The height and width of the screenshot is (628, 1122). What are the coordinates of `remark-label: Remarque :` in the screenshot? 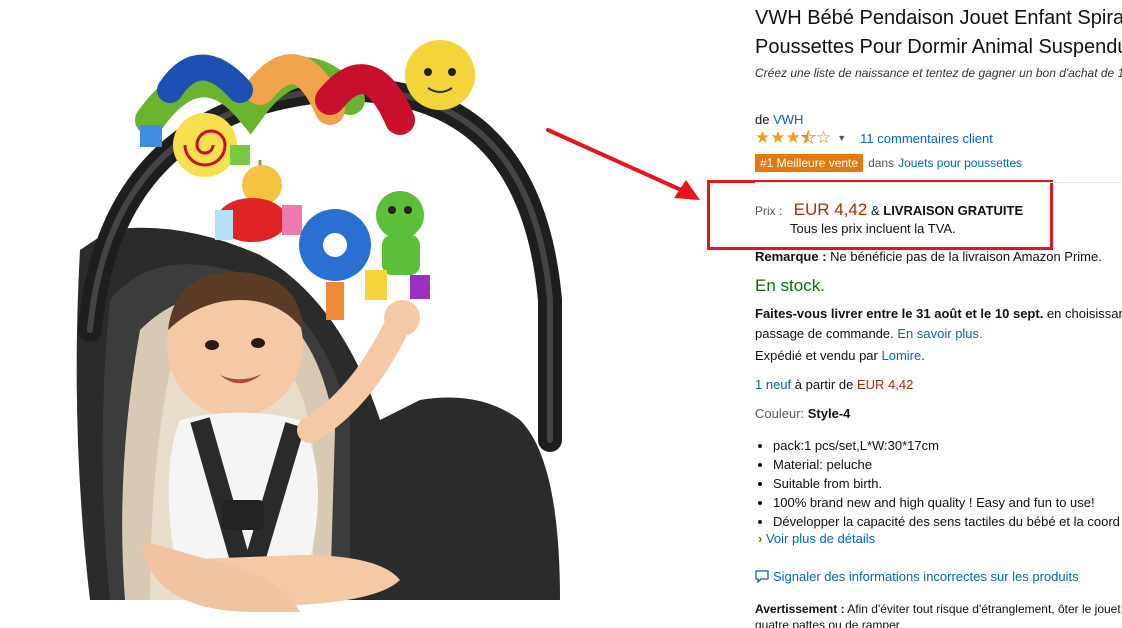 It's located at (791, 256).